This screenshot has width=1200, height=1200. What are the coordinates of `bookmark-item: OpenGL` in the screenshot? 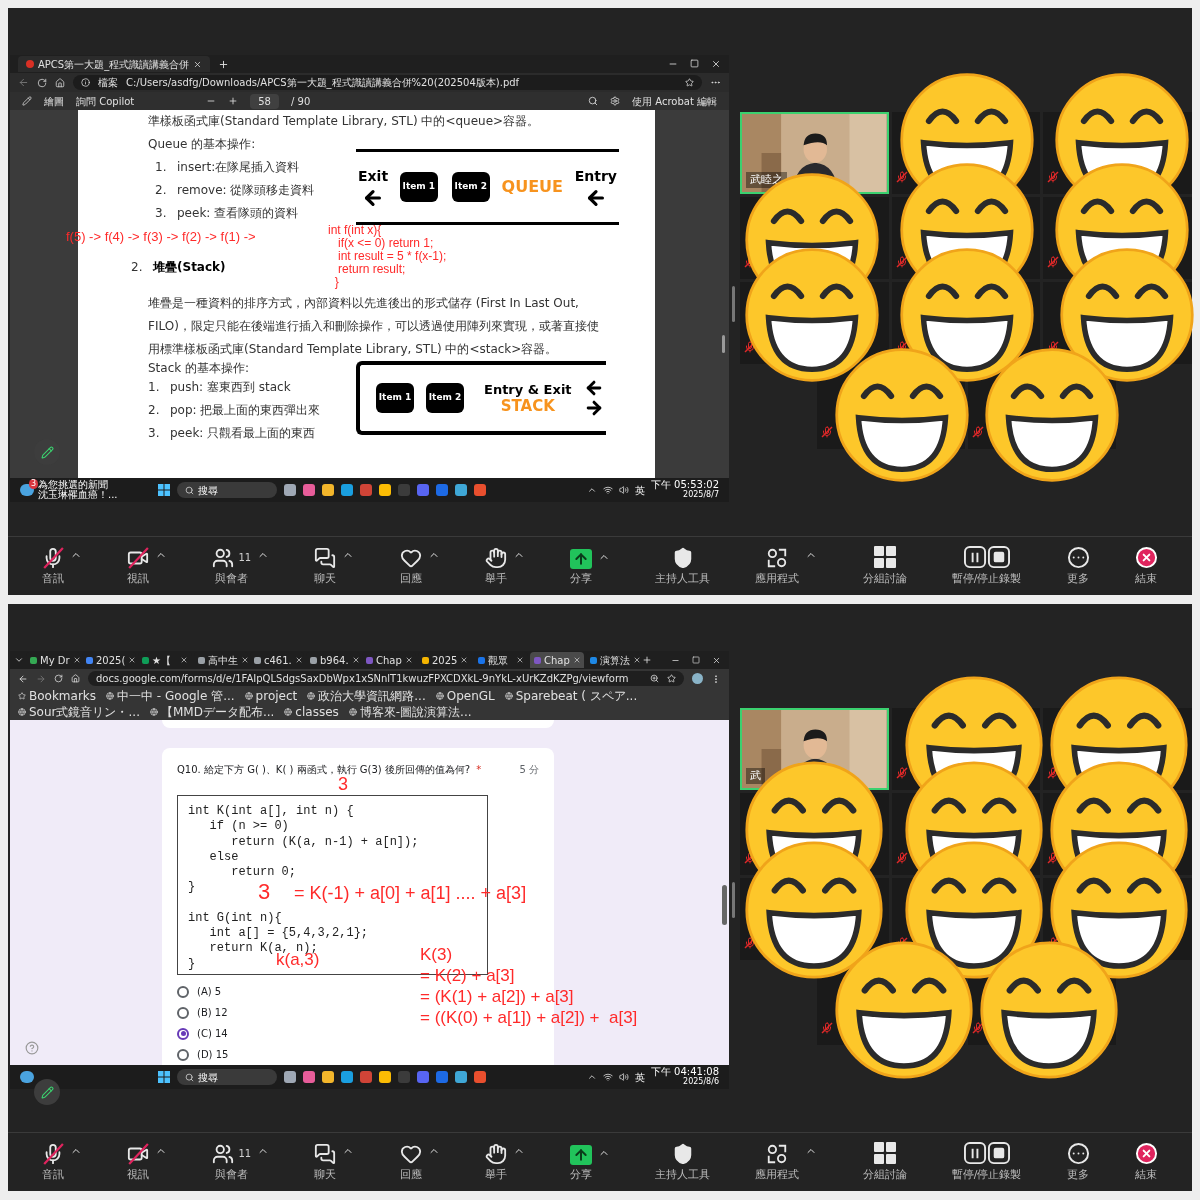 It's located at (470, 696).